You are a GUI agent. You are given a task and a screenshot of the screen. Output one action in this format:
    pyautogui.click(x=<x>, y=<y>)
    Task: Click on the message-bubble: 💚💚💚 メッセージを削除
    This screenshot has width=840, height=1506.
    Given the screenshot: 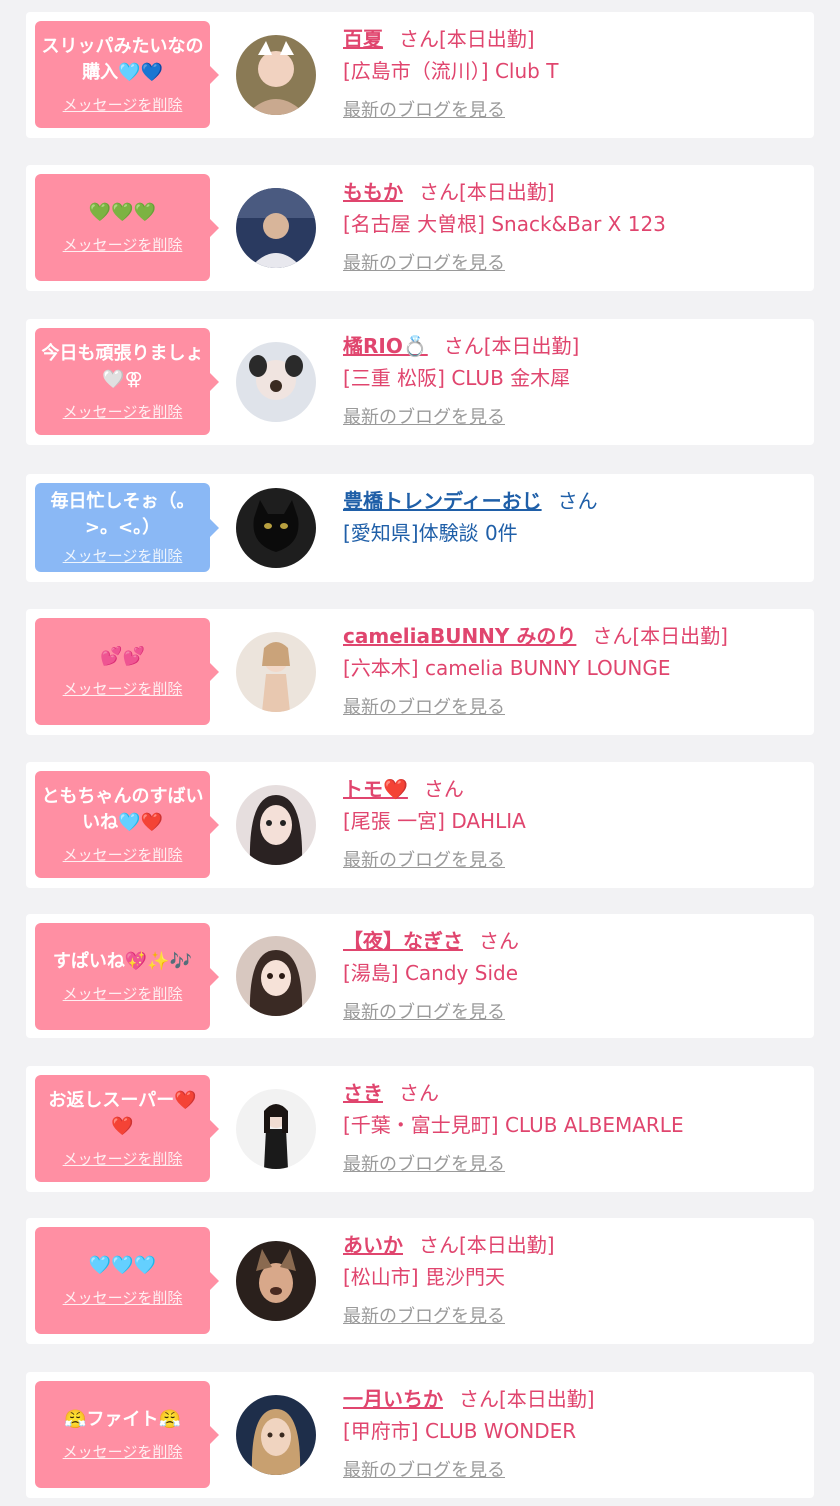 What is the action you would take?
    pyautogui.click(x=127, y=227)
    